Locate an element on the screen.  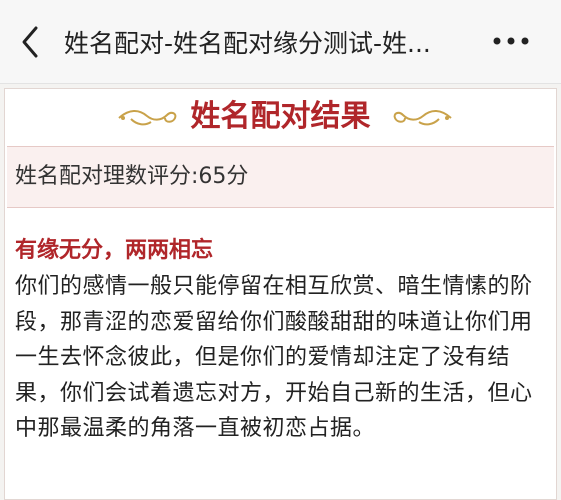
result-heading: 姓名配对结果 is located at coordinates (280, 116).